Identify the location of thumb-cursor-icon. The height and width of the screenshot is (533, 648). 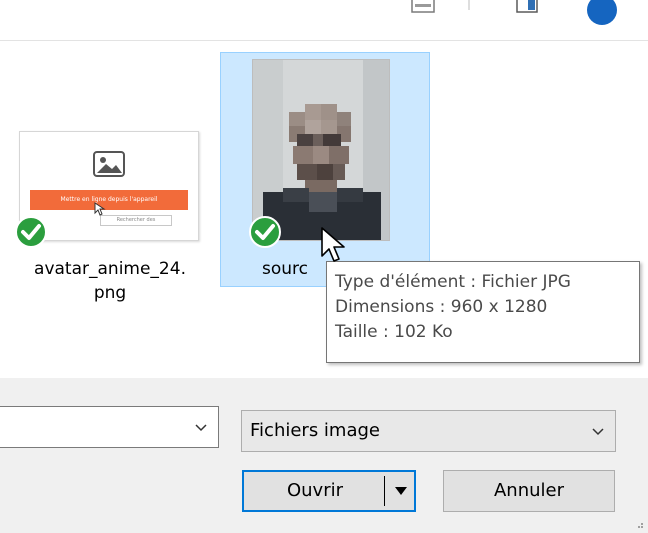
(100, 209).